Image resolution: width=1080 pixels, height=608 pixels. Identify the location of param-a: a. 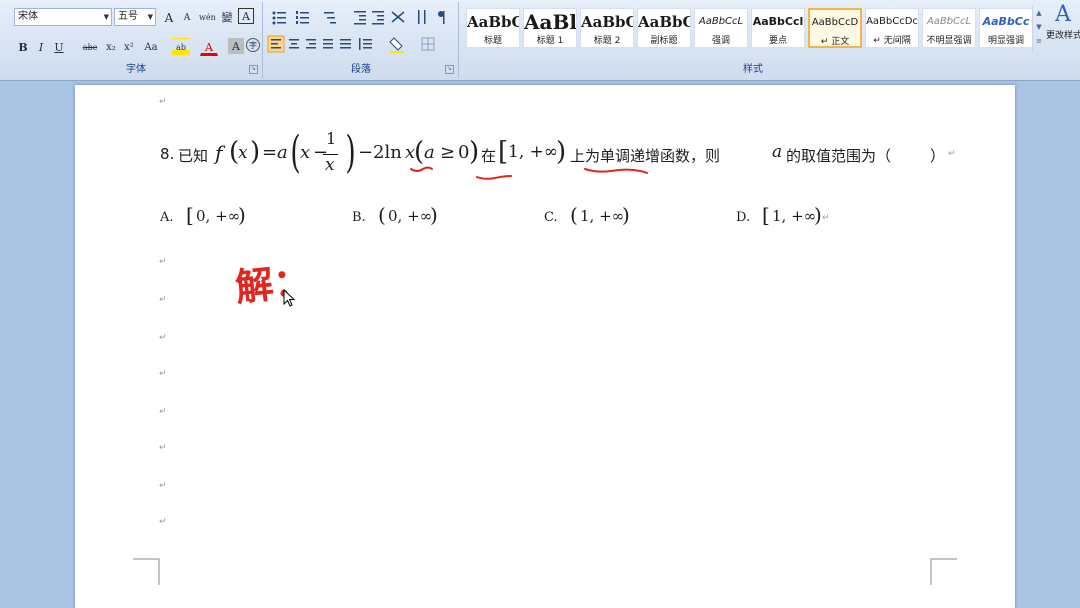
(282, 152).